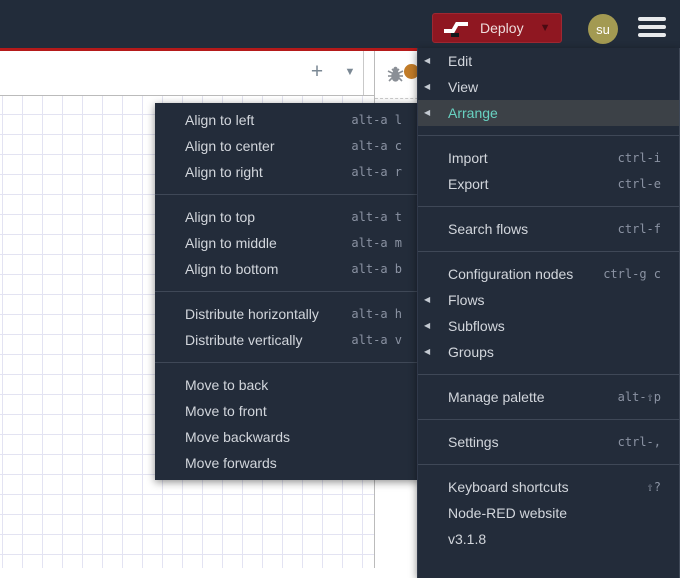 The width and height of the screenshot is (680, 578). I want to click on menu-item-export: Export ctrl-e, so click(548, 184).